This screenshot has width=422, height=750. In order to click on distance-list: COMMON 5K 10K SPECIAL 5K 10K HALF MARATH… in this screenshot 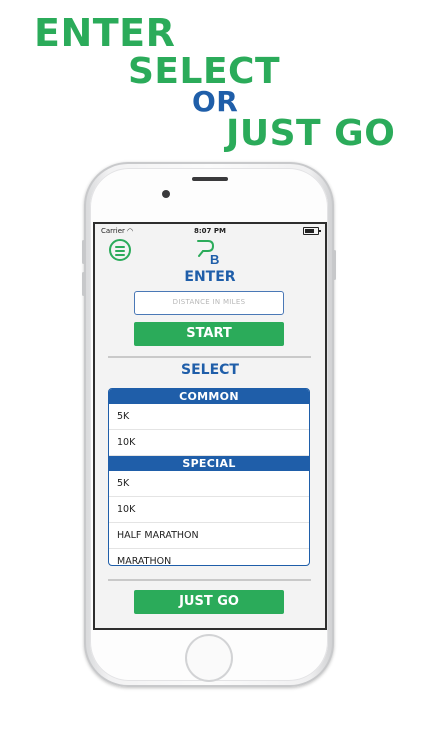, I will do `click(209, 477)`.